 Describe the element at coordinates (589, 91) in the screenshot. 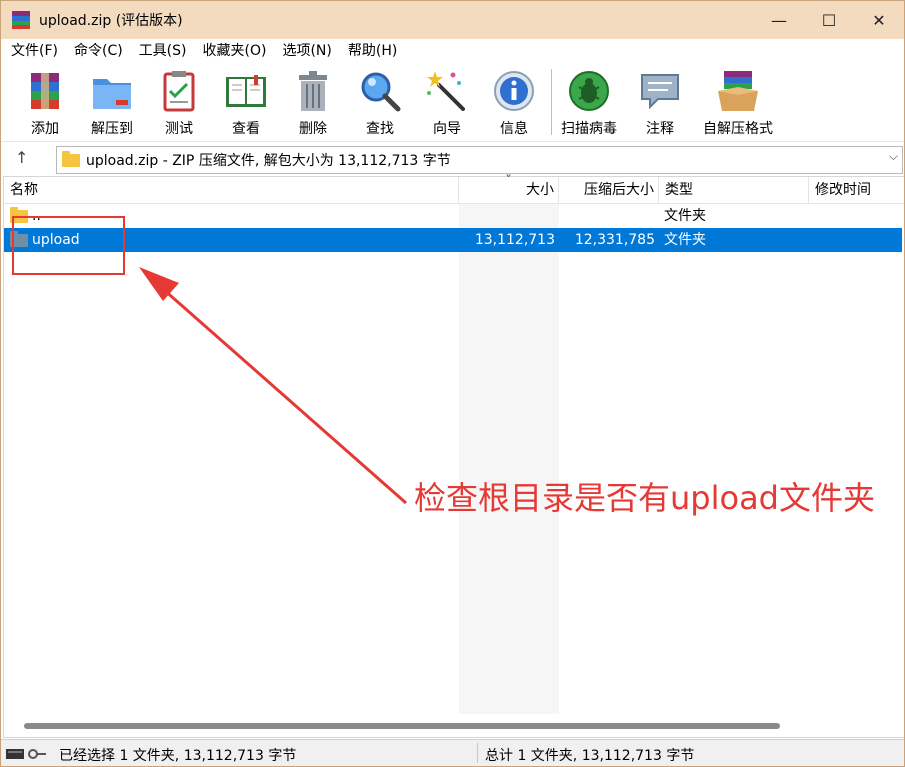

I see `virus-scan-icon` at that location.